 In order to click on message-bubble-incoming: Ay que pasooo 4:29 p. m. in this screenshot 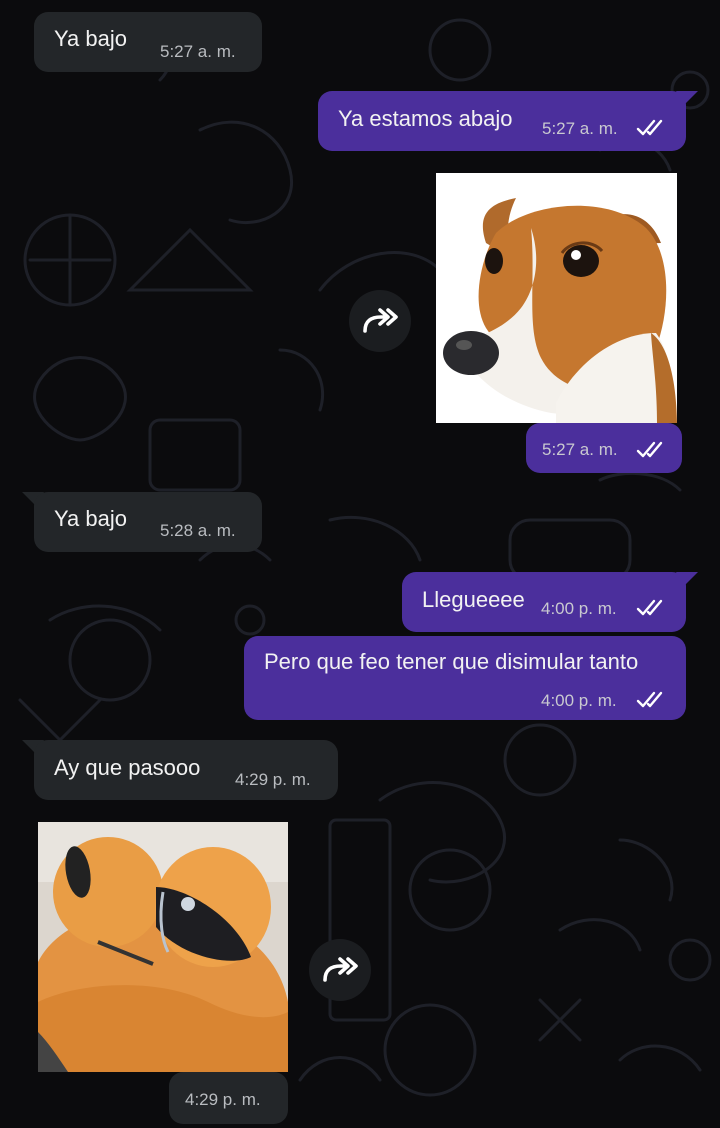, I will do `click(186, 770)`.